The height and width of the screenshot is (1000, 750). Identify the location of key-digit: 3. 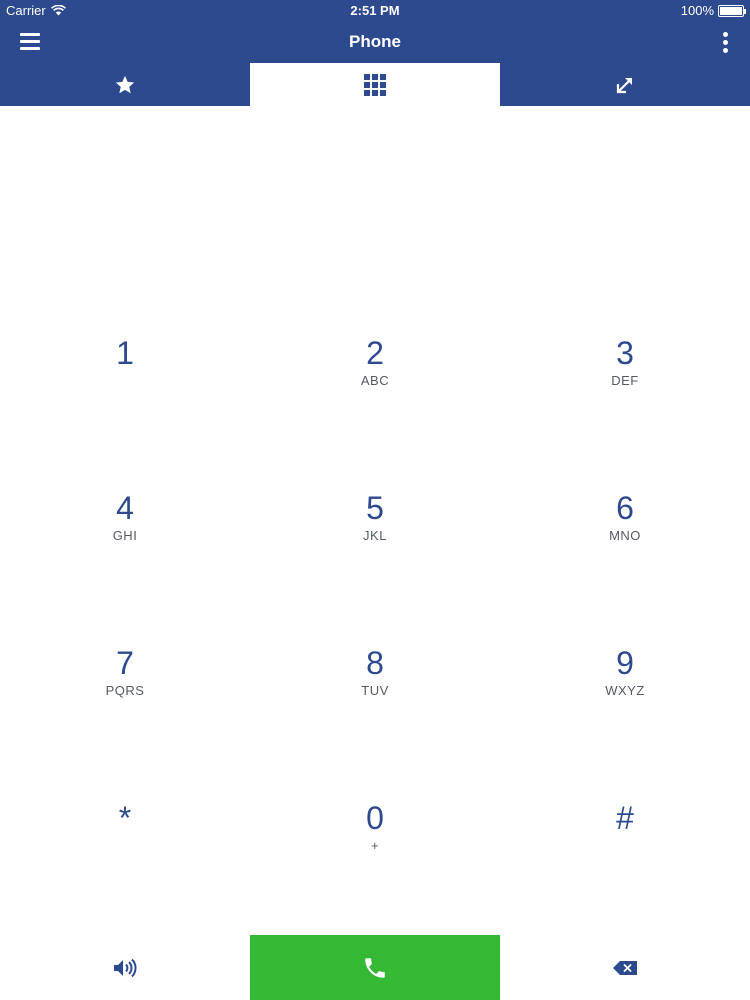
(625, 353).